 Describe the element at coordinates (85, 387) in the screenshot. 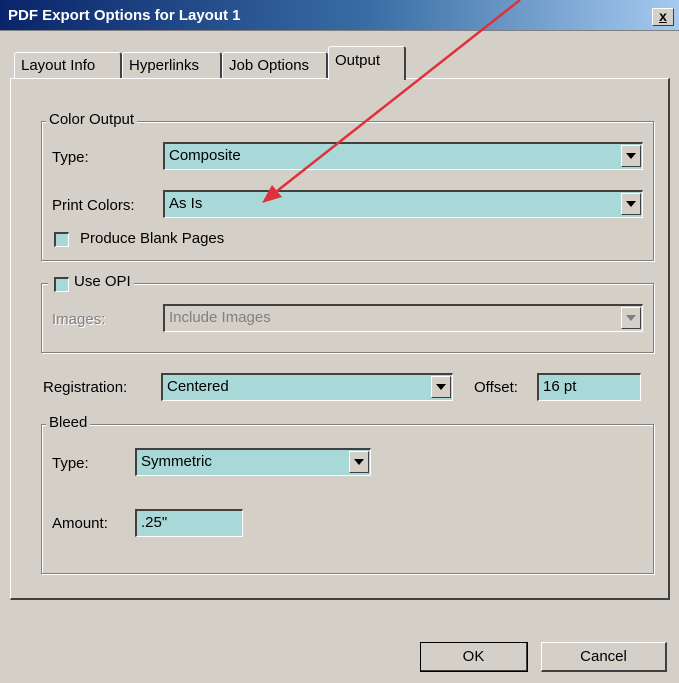

I see `registration-label: Registration:` at that location.